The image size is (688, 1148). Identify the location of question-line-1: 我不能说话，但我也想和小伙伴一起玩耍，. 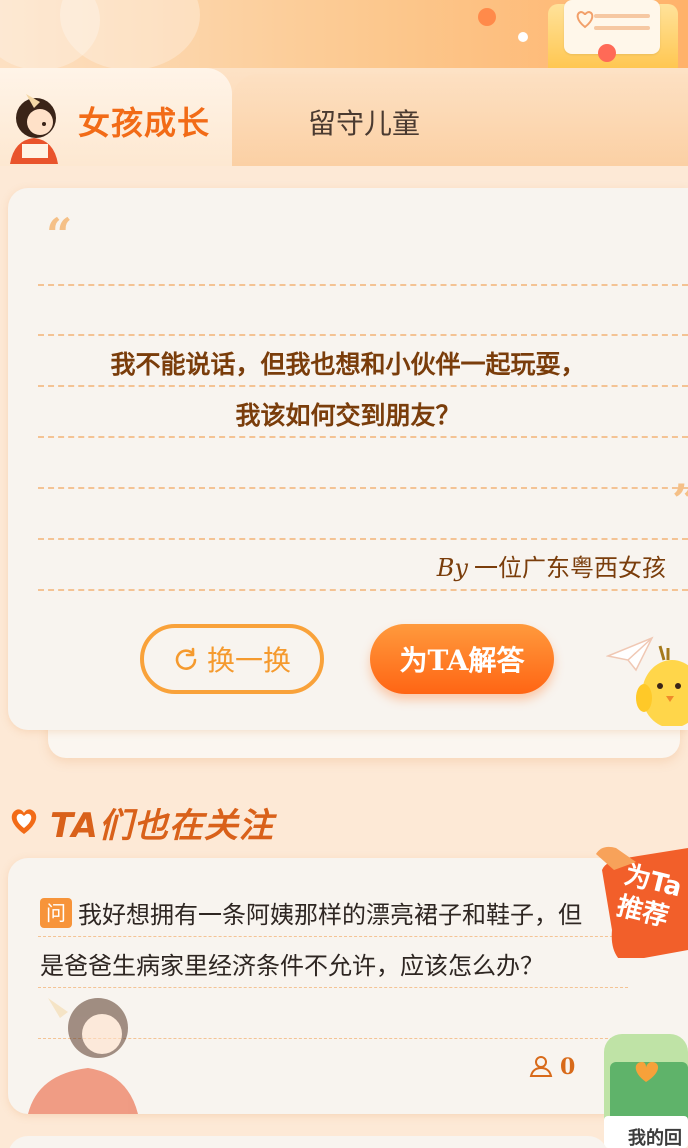
(348, 364).